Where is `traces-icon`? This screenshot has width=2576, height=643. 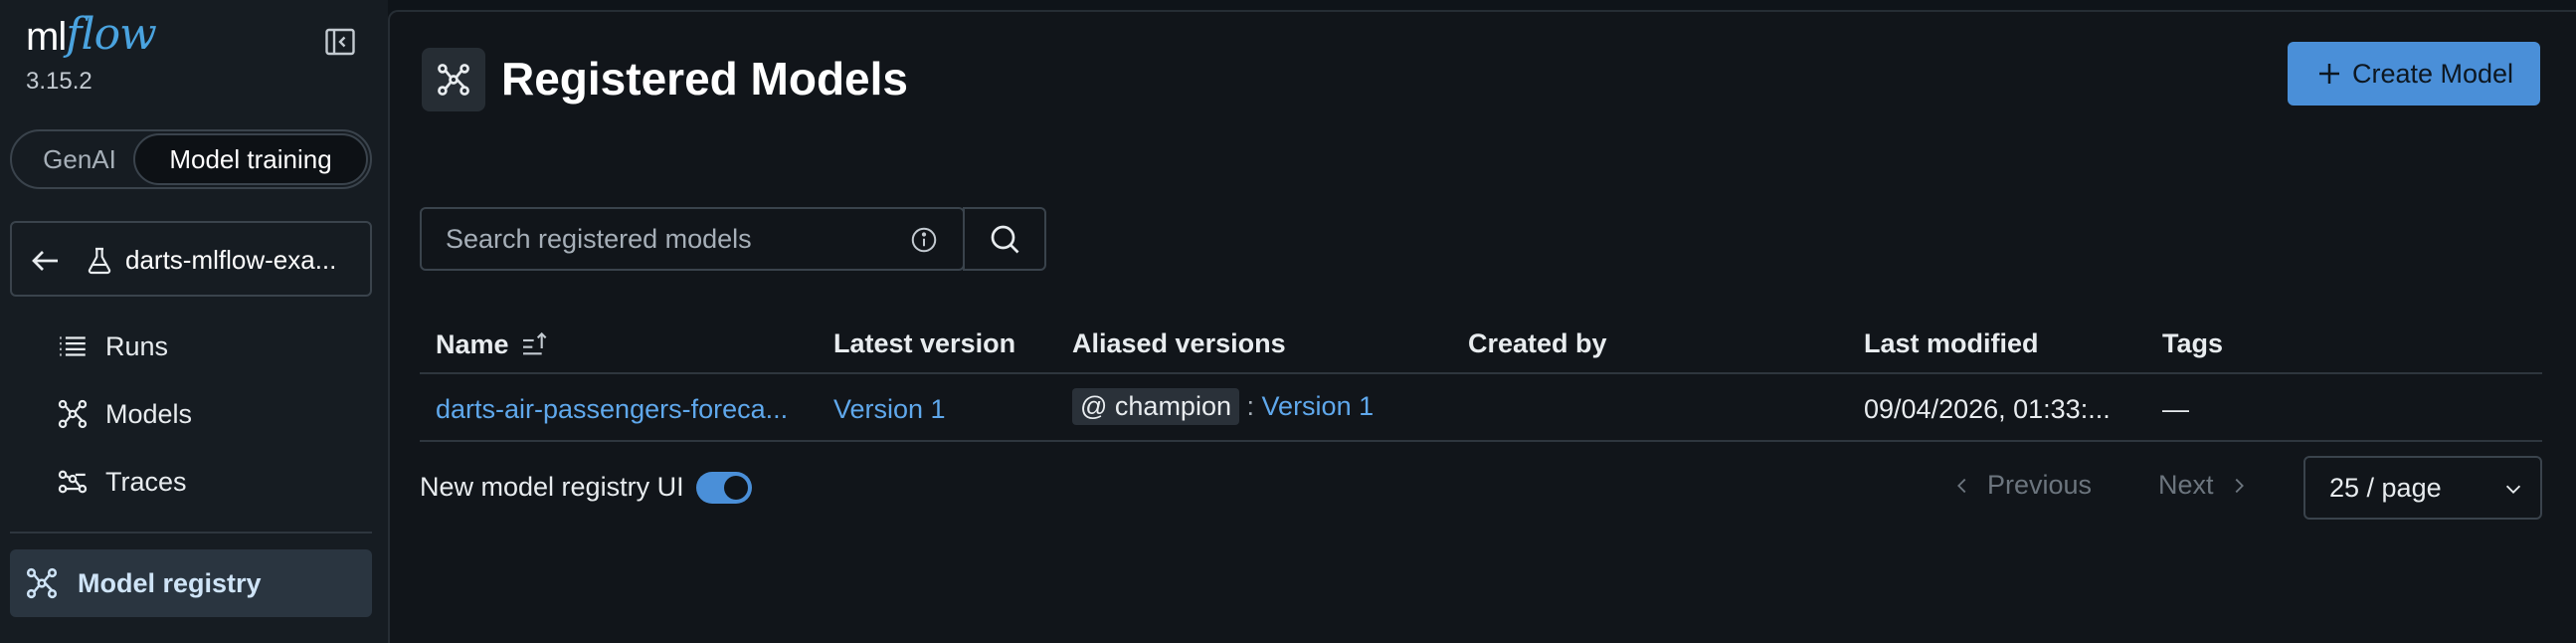 traces-icon is located at coordinates (73, 482).